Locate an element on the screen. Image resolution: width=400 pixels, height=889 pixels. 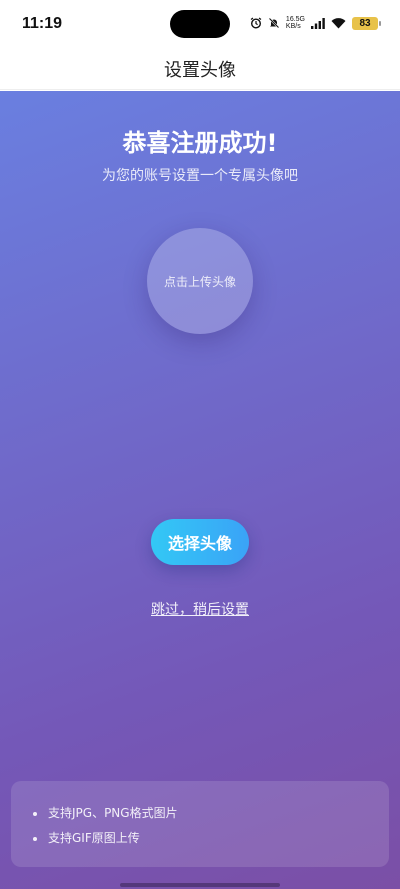
success-headline: 恭喜注册成功! is located at coordinates (200, 143).